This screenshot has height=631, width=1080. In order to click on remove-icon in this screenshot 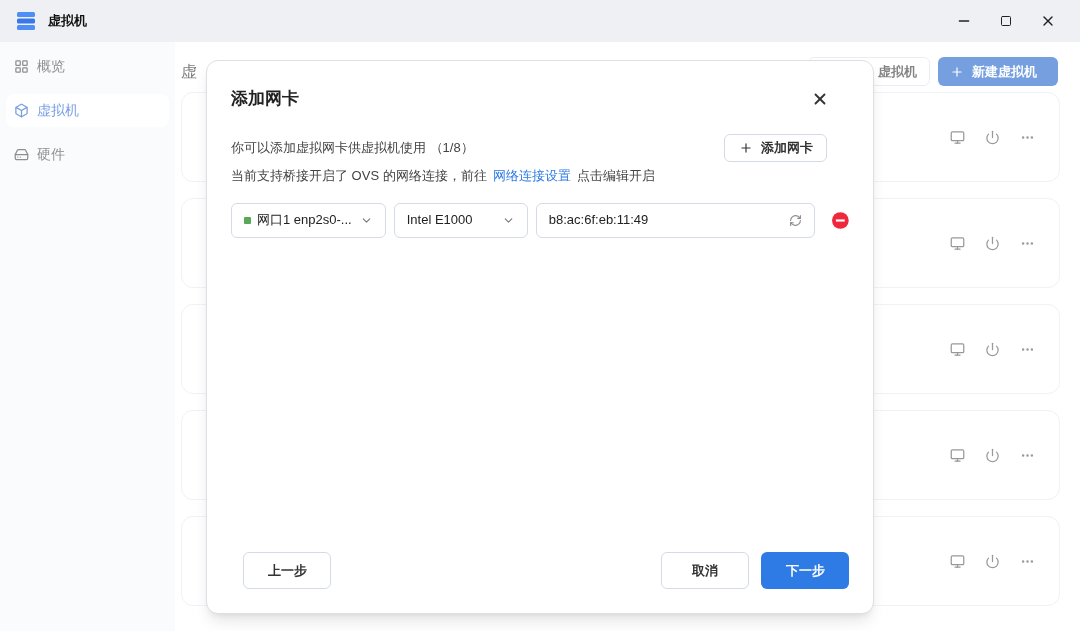, I will do `click(840, 220)`.